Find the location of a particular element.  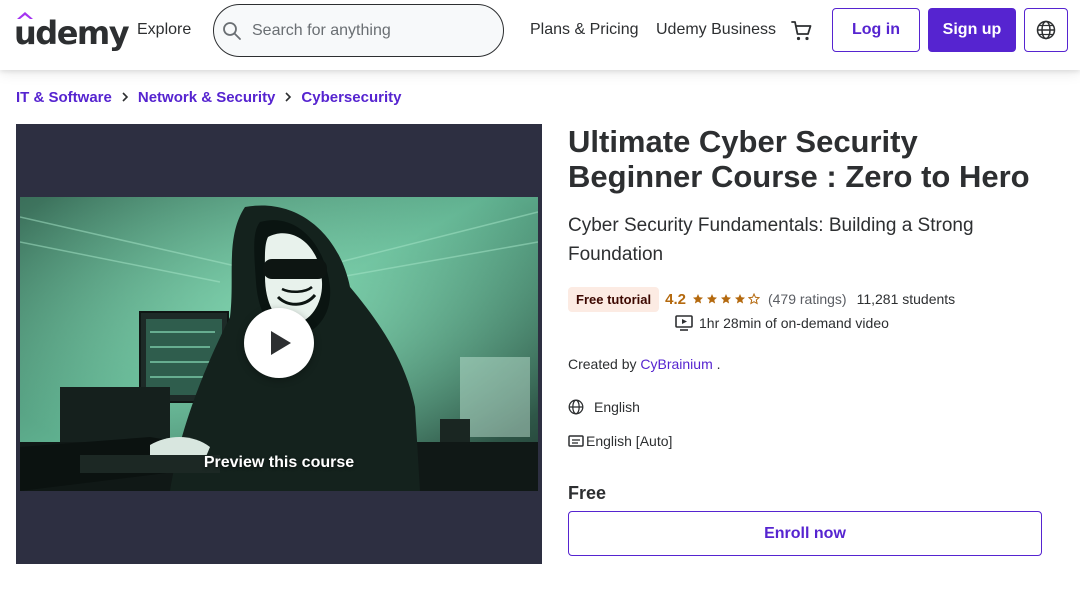

language-text: English is located at coordinates (617, 407).